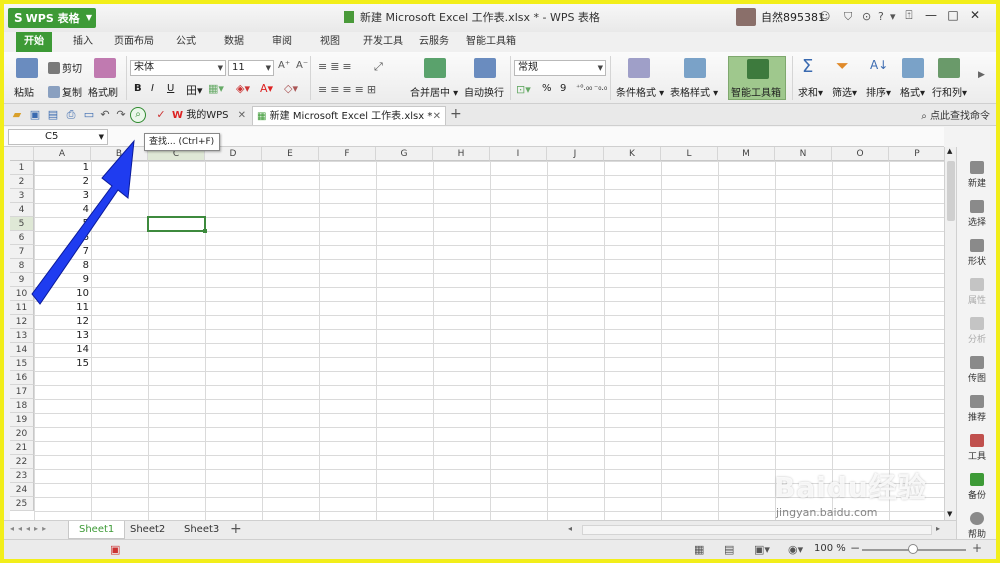 The image size is (1000, 563). I want to click on format-button: 格式▾, so click(912, 91).